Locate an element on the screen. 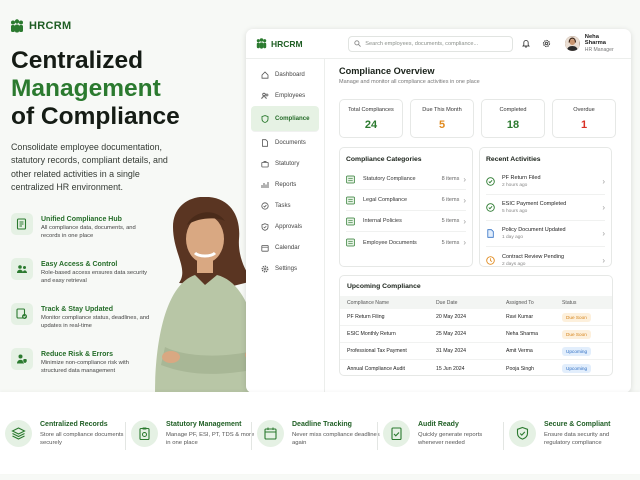 The height and width of the screenshot is (480, 640). sidebar-item-dashboard: Dashboard is located at coordinates (285, 74).